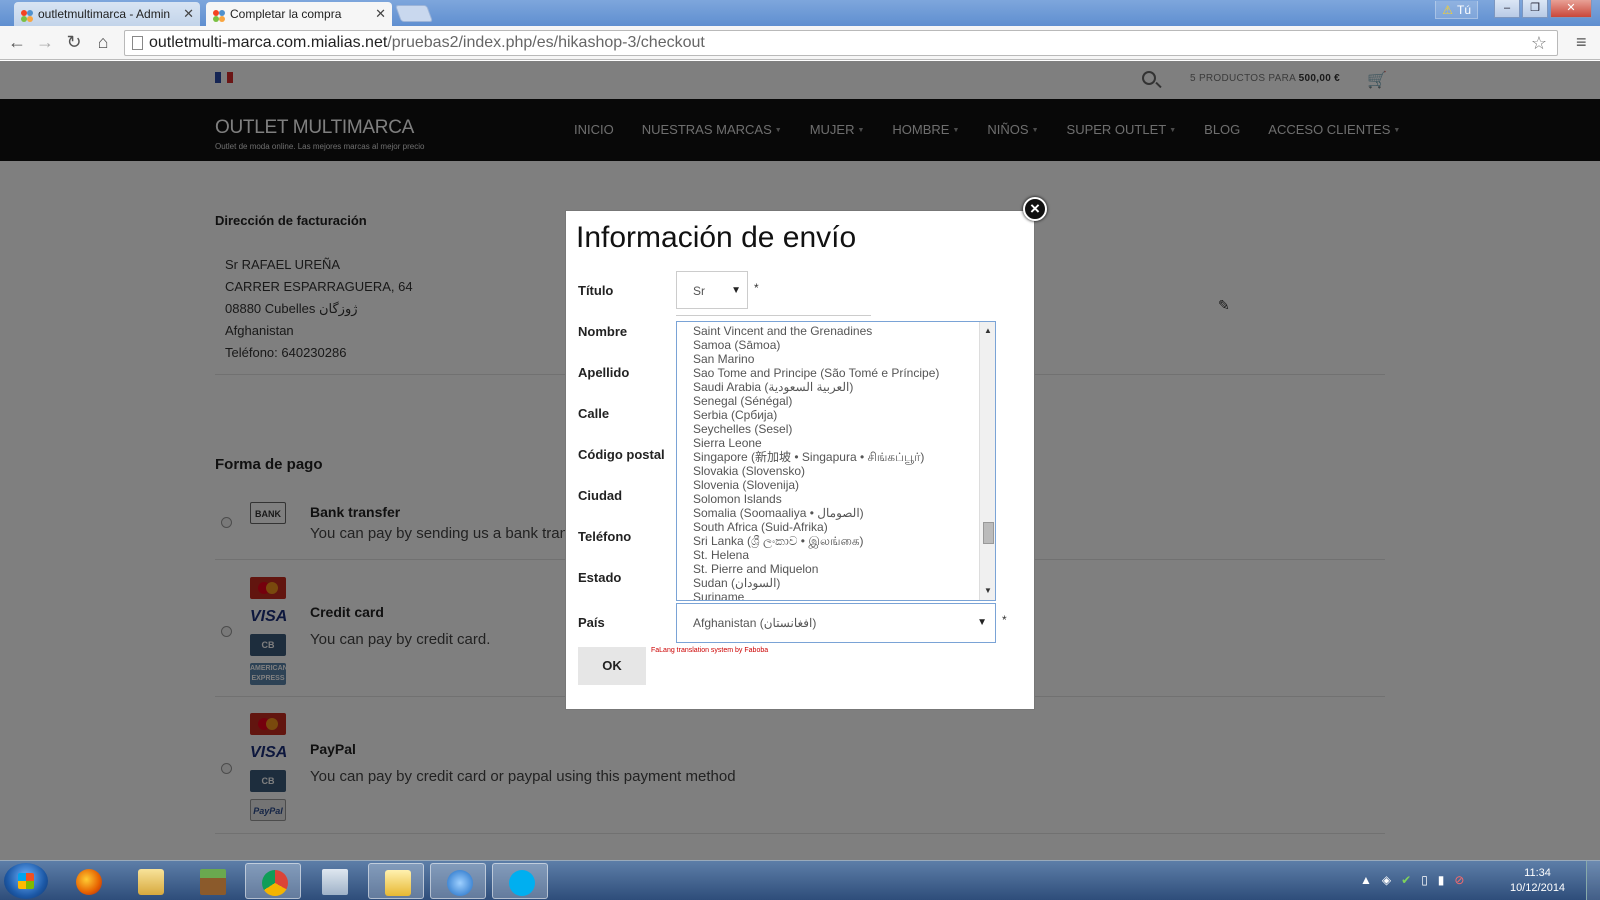 This screenshot has width=1600, height=900. What do you see at coordinates (836, 345) in the screenshot?
I see `country-option: Samoa (Sāmoa)` at bounding box center [836, 345].